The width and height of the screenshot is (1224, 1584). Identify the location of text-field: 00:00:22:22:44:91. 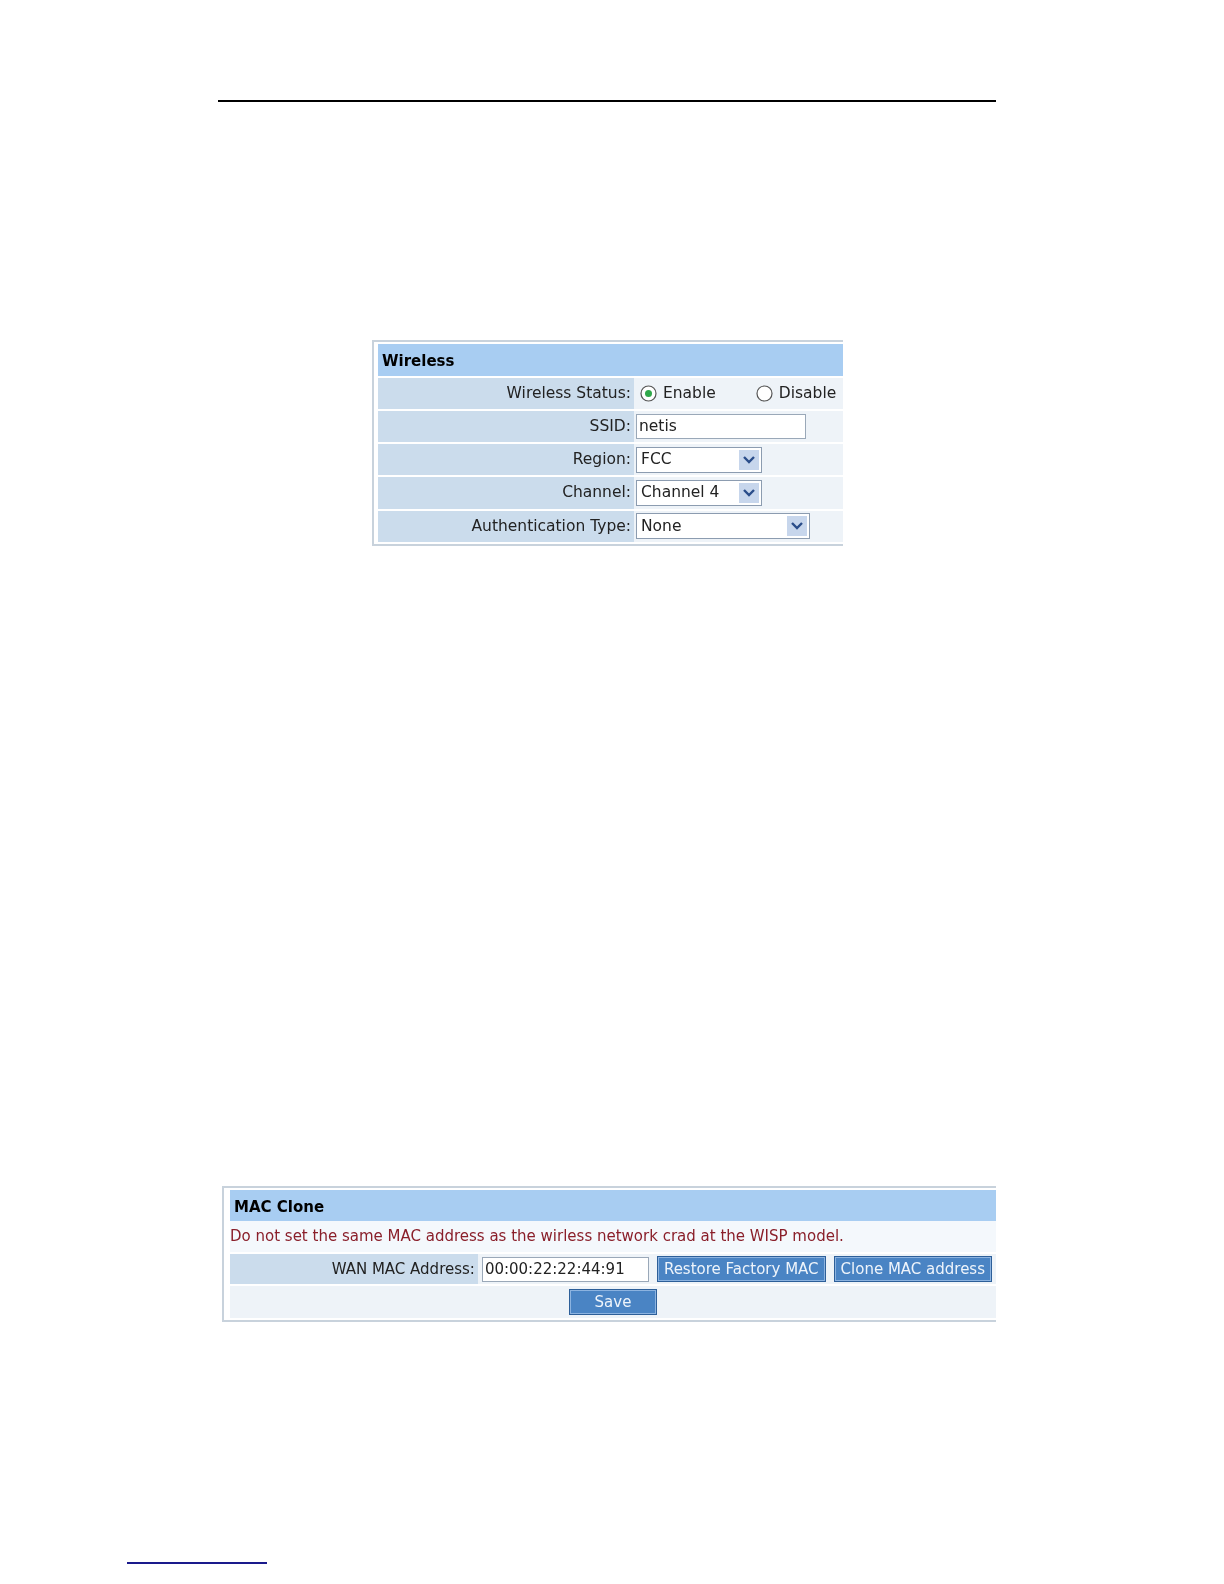
(565, 1269).